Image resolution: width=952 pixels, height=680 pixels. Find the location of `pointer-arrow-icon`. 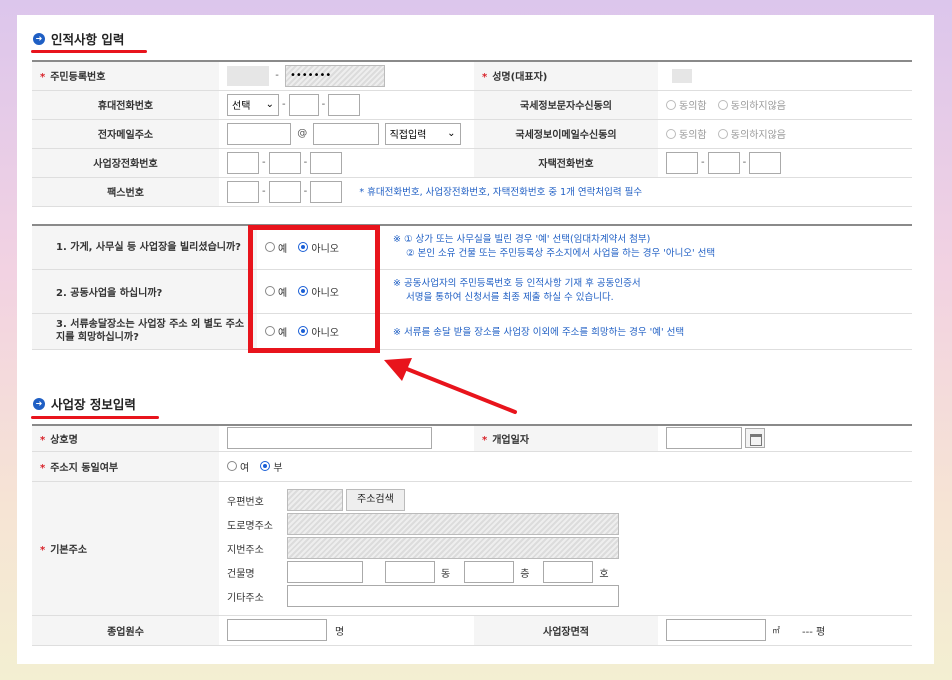

pointer-arrow-icon is located at coordinates (450, 386).